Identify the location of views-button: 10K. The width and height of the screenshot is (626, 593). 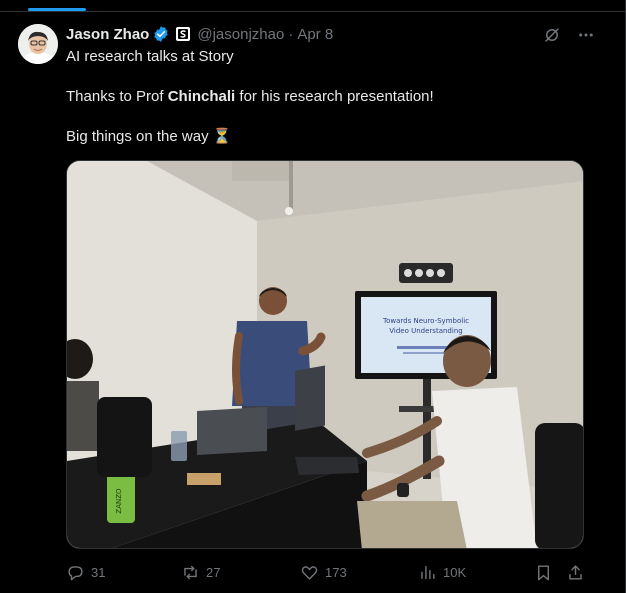
(442, 572).